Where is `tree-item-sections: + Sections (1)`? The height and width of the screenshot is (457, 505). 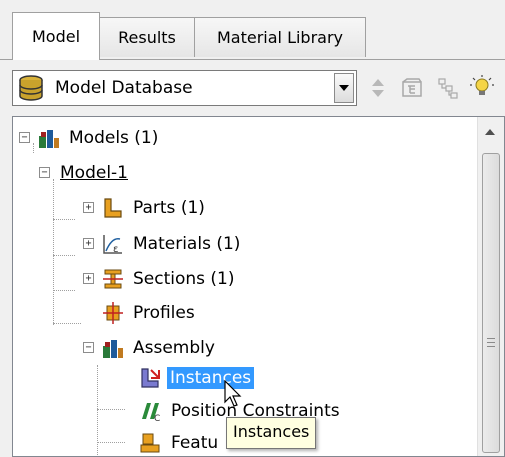 tree-item-sections: + Sections (1) is located at coordinates (243, 279).